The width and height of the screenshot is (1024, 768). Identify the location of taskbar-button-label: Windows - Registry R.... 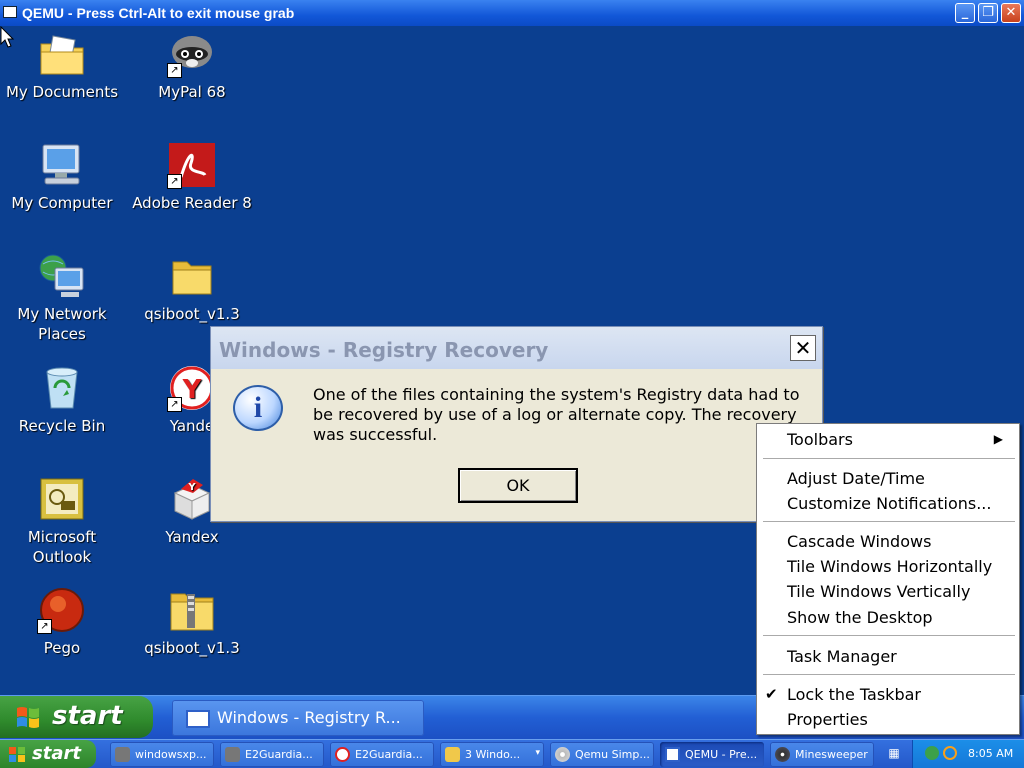
(309, 717).